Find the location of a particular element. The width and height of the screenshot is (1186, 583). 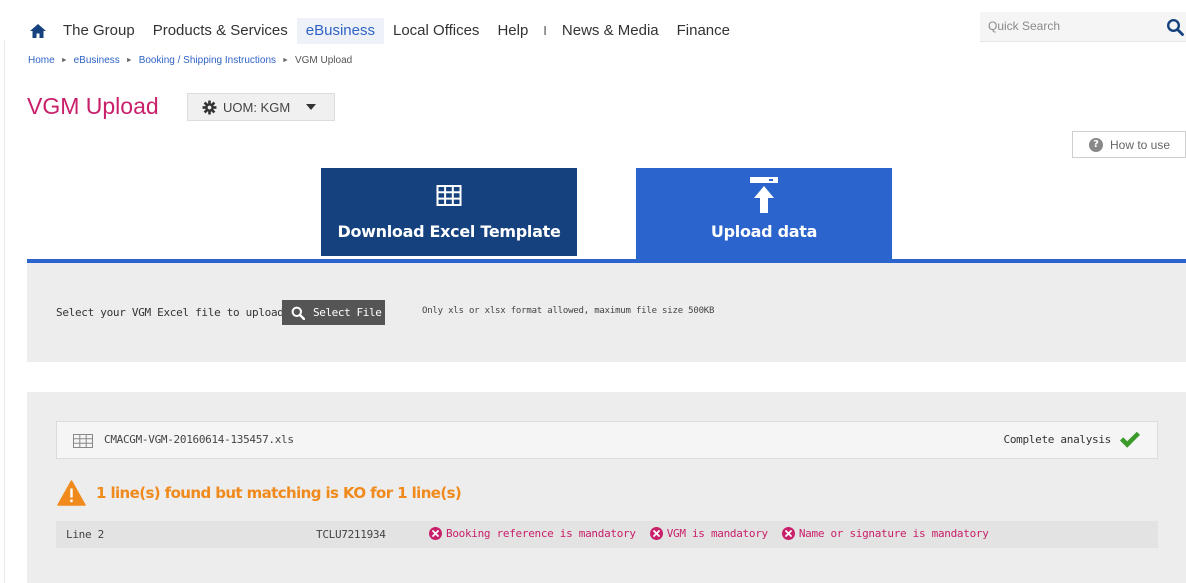

nav-item-products-services: Products & Services is located at coordinates (220, 31).